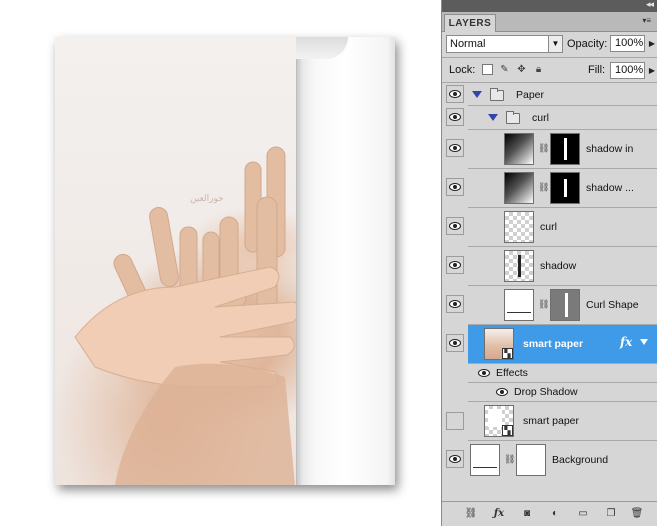  What do you see at coordinates (455, 421) in the screenshot?
I see `visibility-toggle-off` at bounding box center [455, 421].